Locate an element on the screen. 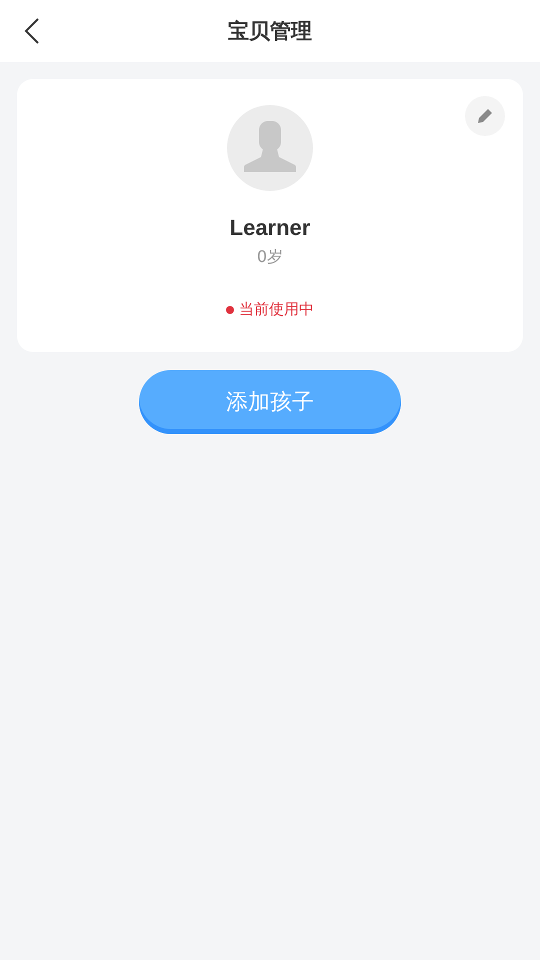 The width and height of the screenshot is (540, 960). edit-button is located at coordinates (485, 116).